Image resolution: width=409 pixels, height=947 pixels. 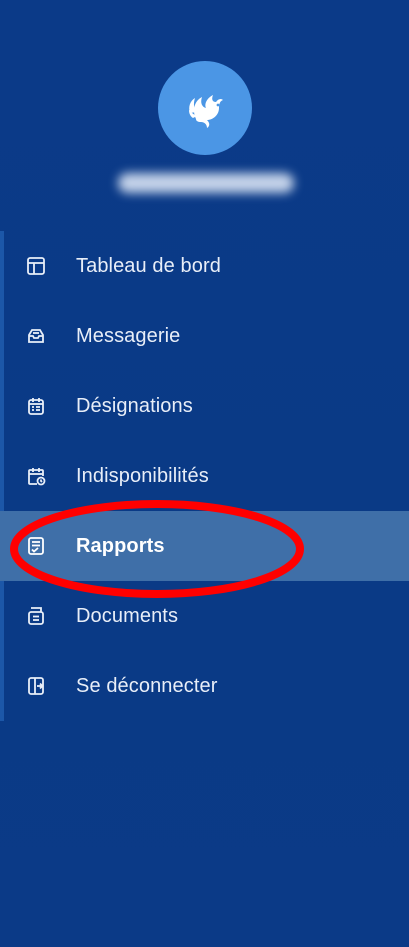 I want to click on sidebar-item-label: Documents, so click(x=127, y=615).